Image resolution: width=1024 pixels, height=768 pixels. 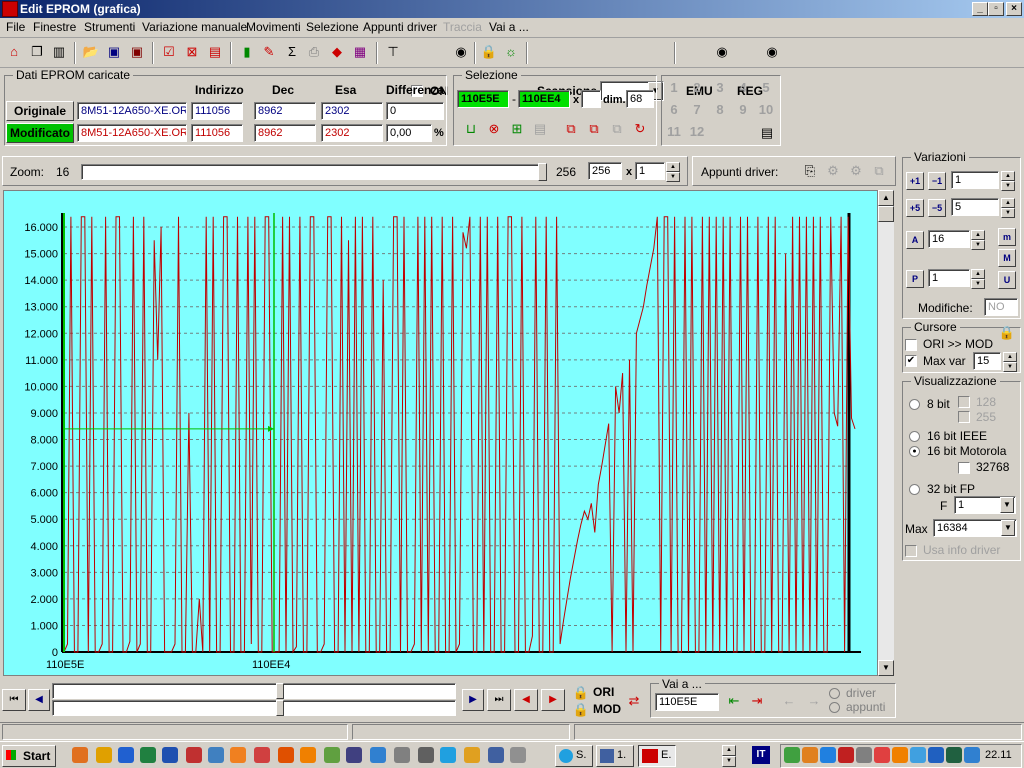 What do you see at coordinates (489, 52) in the screenshot?
I see `lock-icon: 🔒` at bounding box center [489, 52].